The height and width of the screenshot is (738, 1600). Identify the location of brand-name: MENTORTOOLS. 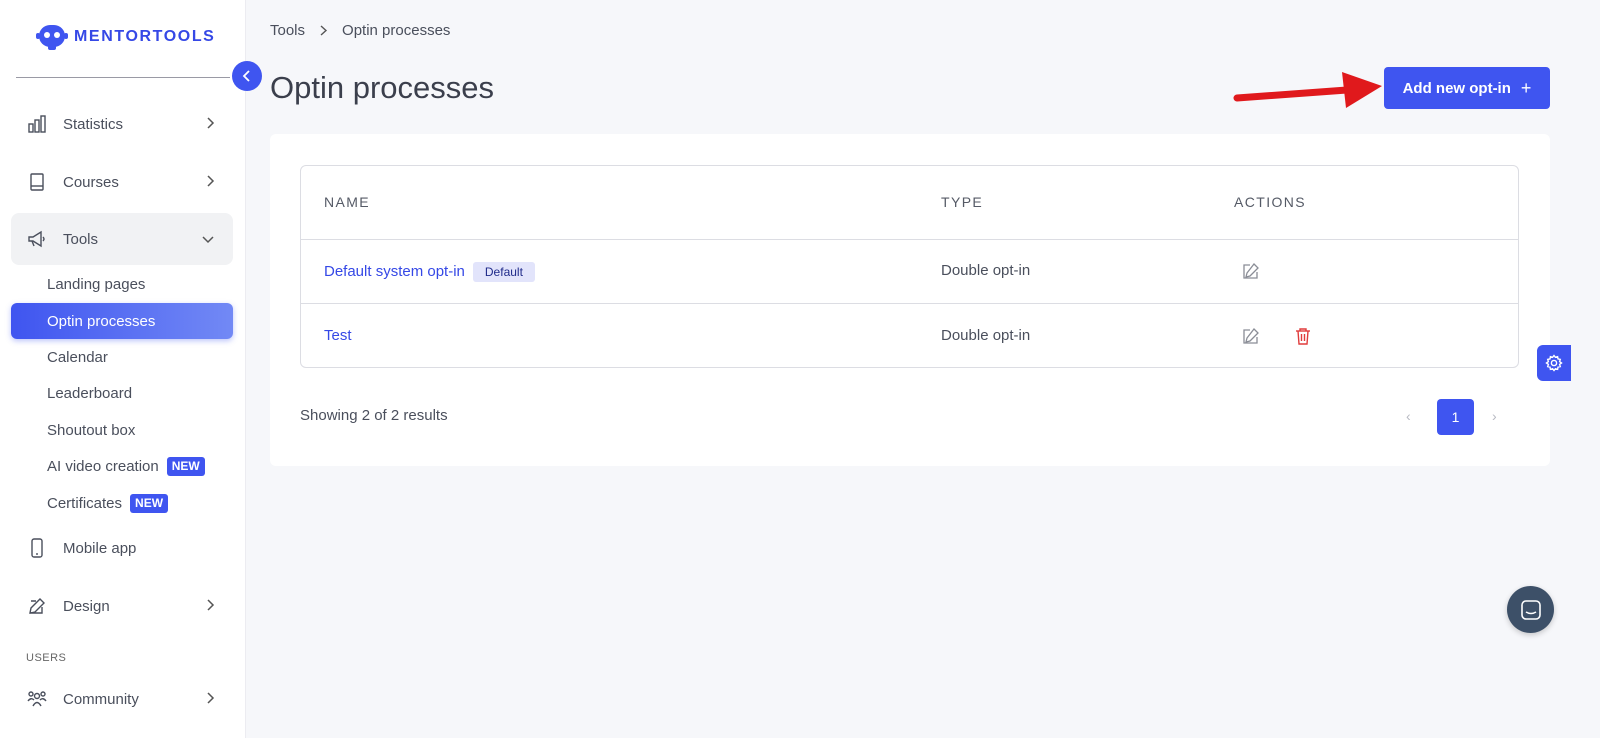
(145, 36).